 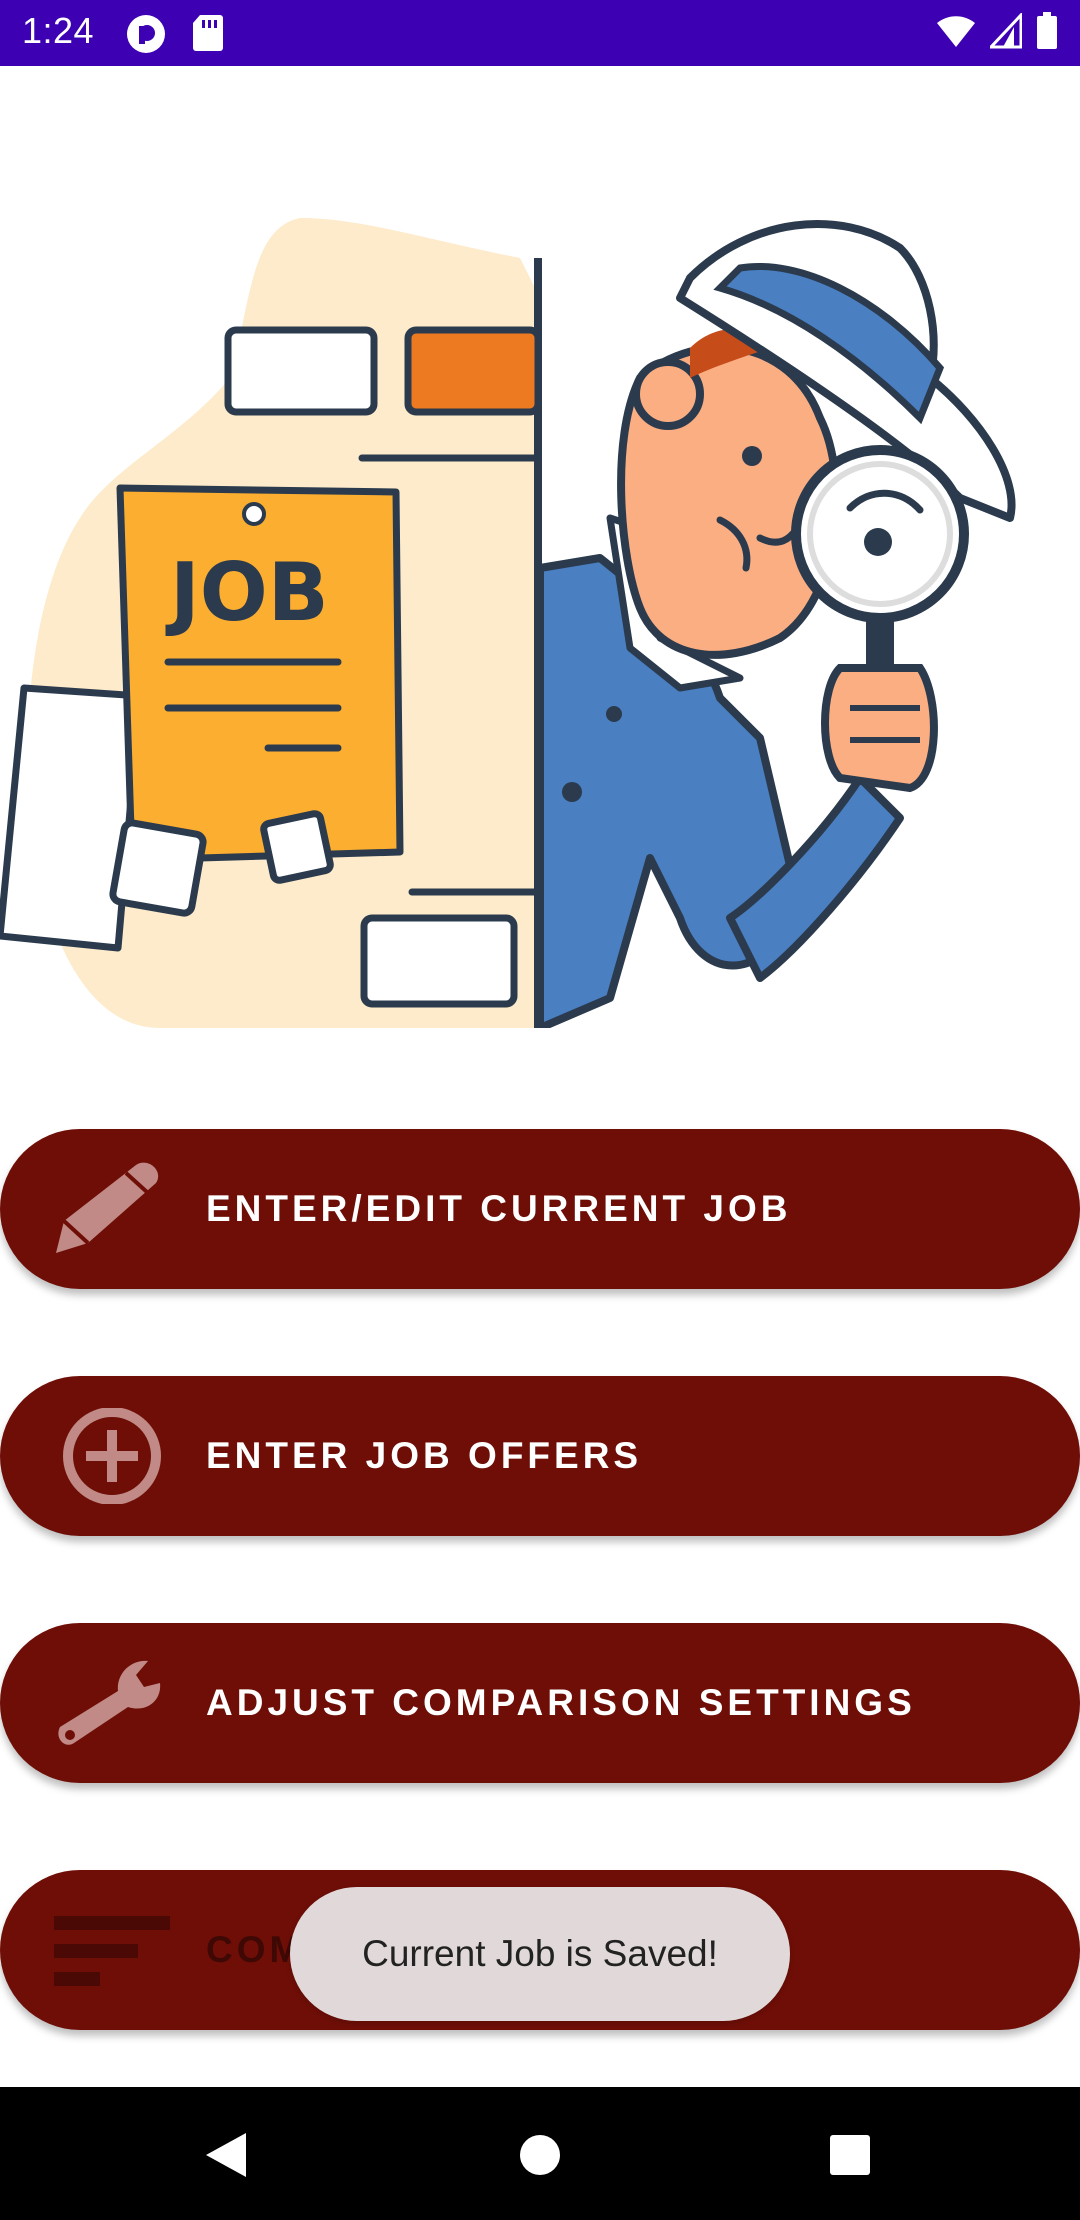 What do you see at coordinates (540, 1954) in the screenshot?
I see `toast-message: Current Job is Saved!` at bounding box center [540, 1954].